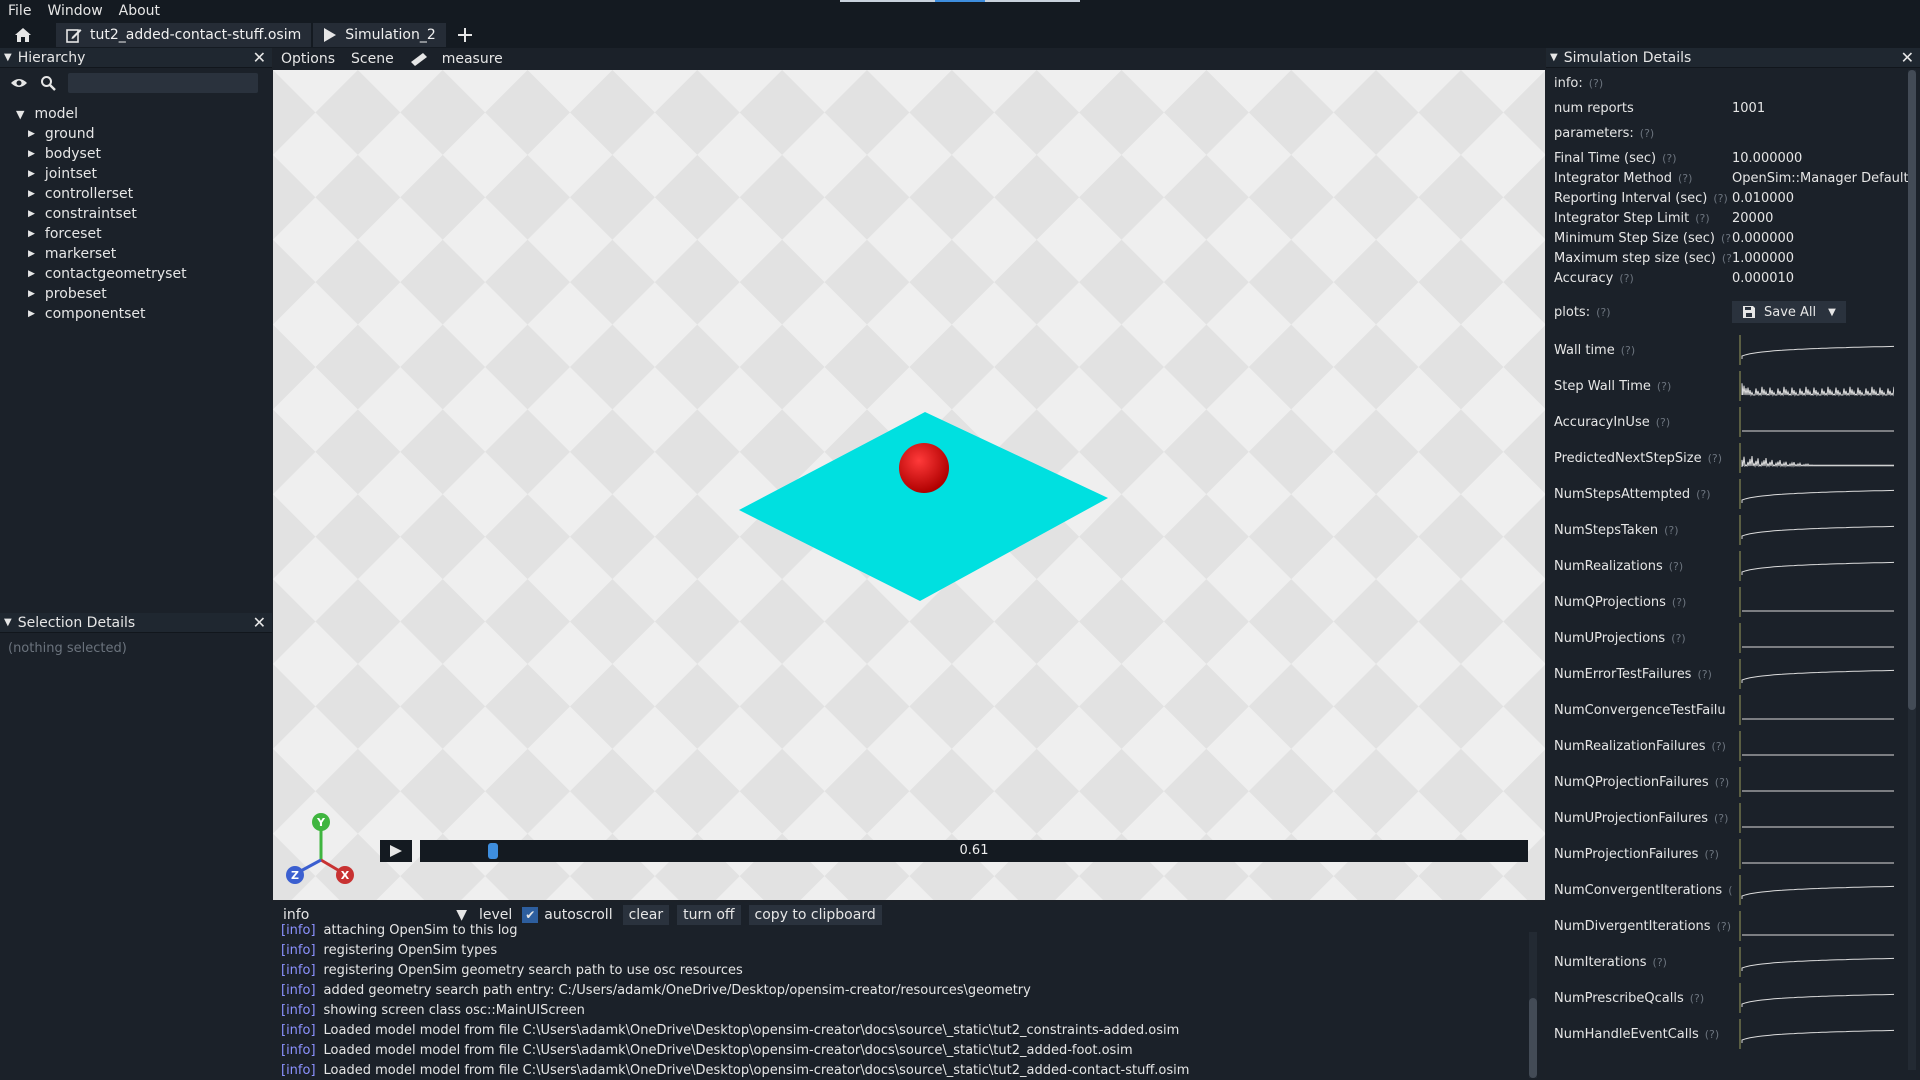 This screenshot has width=1920, height=1080. What do you see at coordinates (144, 314) in the screenshot?
I see `tree-node-componentset: ▶ componentset` at bounding box center [144, 314].